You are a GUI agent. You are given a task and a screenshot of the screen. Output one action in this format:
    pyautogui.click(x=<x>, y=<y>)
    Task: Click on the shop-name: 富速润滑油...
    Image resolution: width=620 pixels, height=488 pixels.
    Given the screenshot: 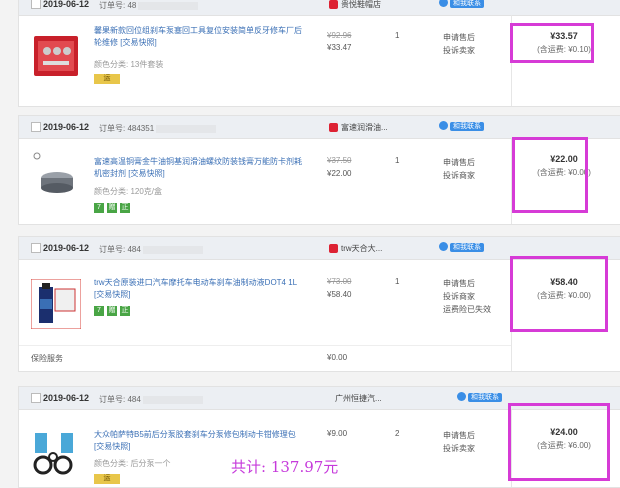 What is the action you would take?
    pyautogui.click(x=358, y=127)
    